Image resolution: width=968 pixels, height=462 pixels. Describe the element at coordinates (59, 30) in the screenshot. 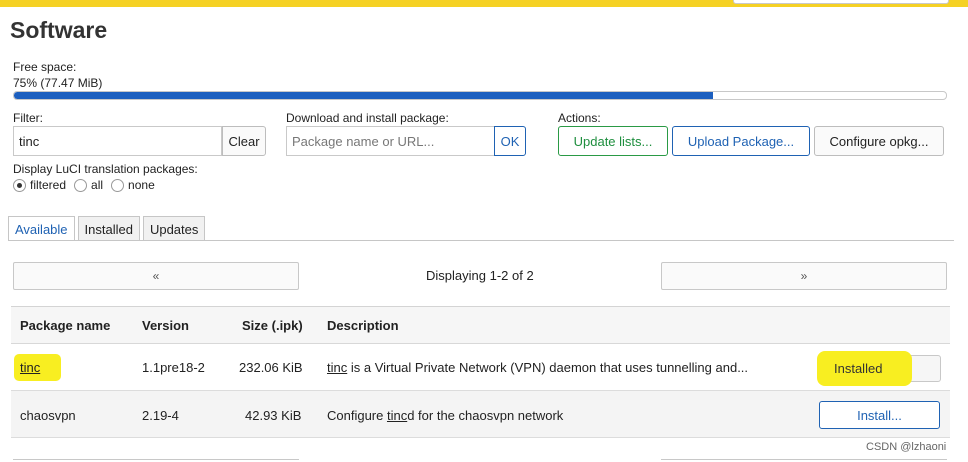

I see `page-title: Software` at that location.